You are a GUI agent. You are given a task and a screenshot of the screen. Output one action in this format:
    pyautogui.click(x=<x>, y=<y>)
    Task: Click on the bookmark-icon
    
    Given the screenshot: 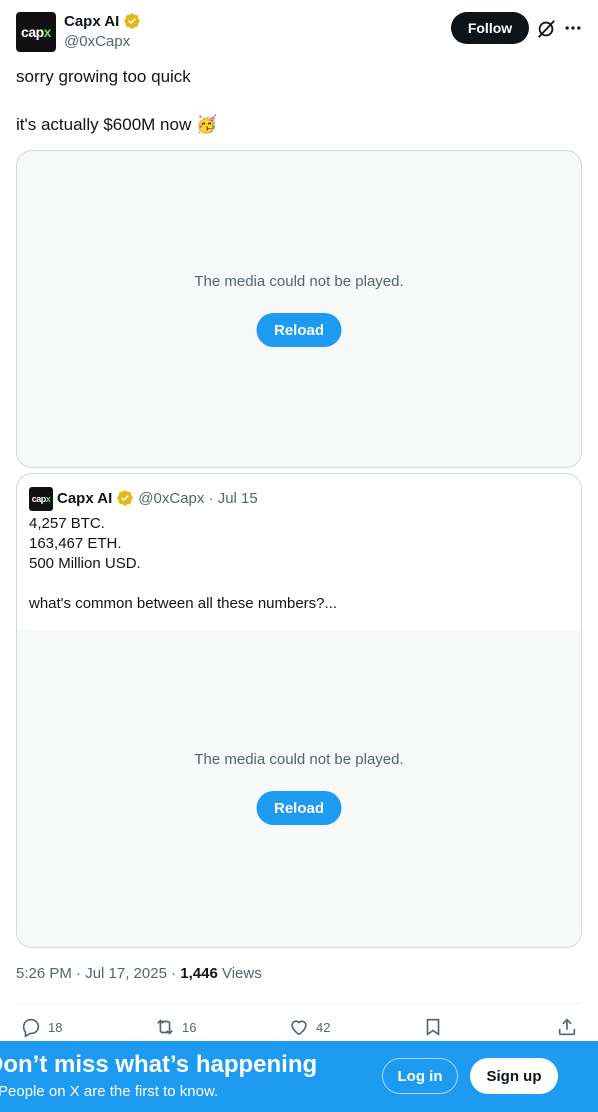 What is the action you would take?
    pyautogui.click(x=433, y=1027)
    